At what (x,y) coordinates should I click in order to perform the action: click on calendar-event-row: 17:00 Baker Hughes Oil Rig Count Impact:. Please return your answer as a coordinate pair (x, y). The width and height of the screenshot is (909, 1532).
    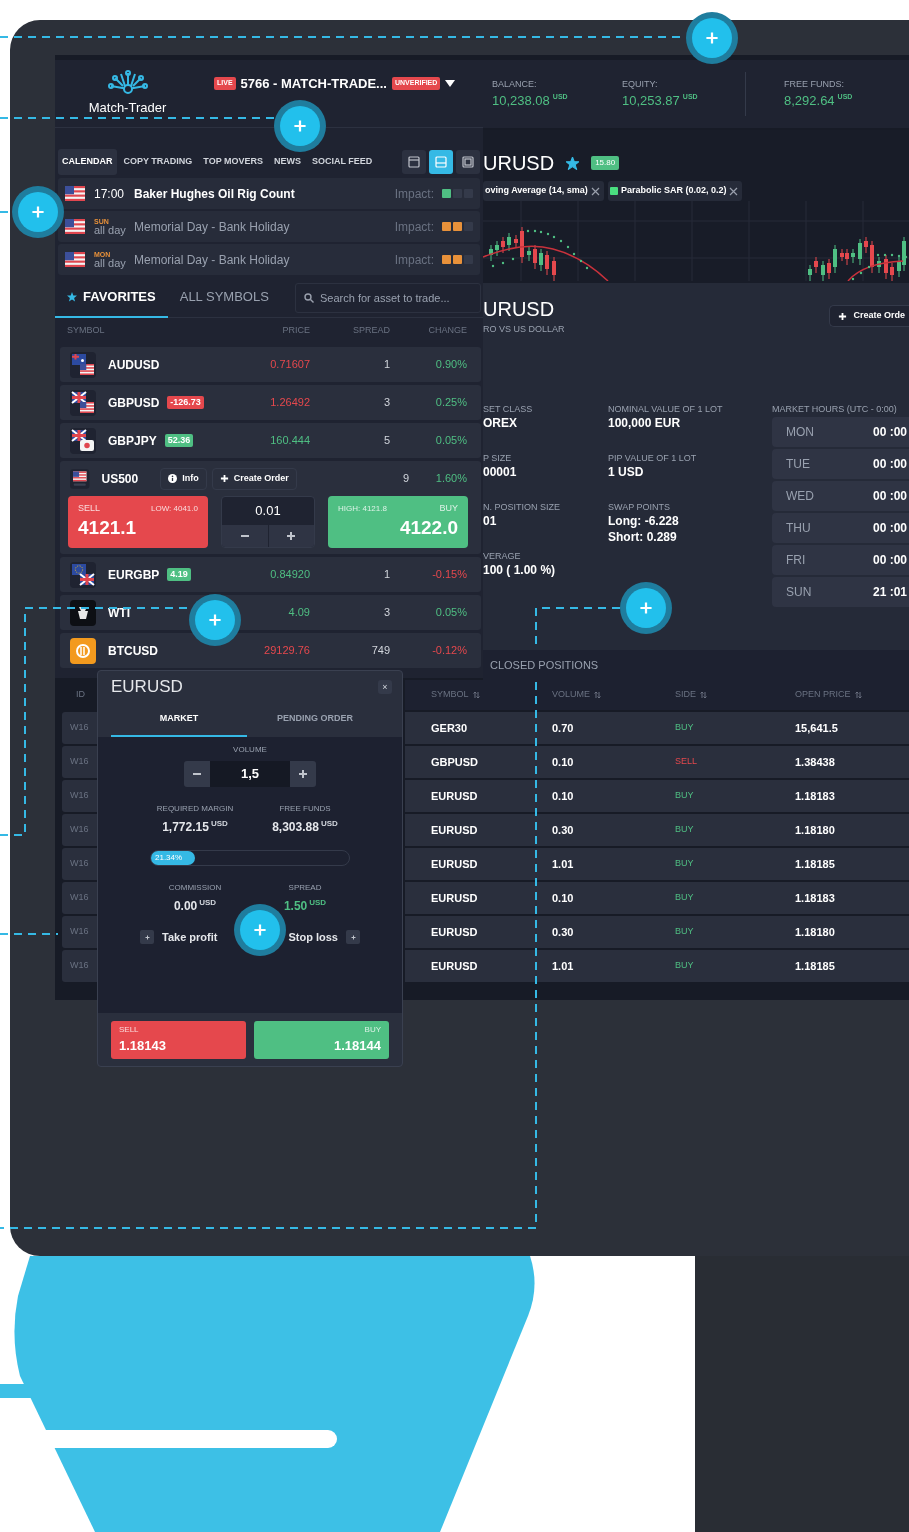
    Looking at the image, I should click on (269, 193).